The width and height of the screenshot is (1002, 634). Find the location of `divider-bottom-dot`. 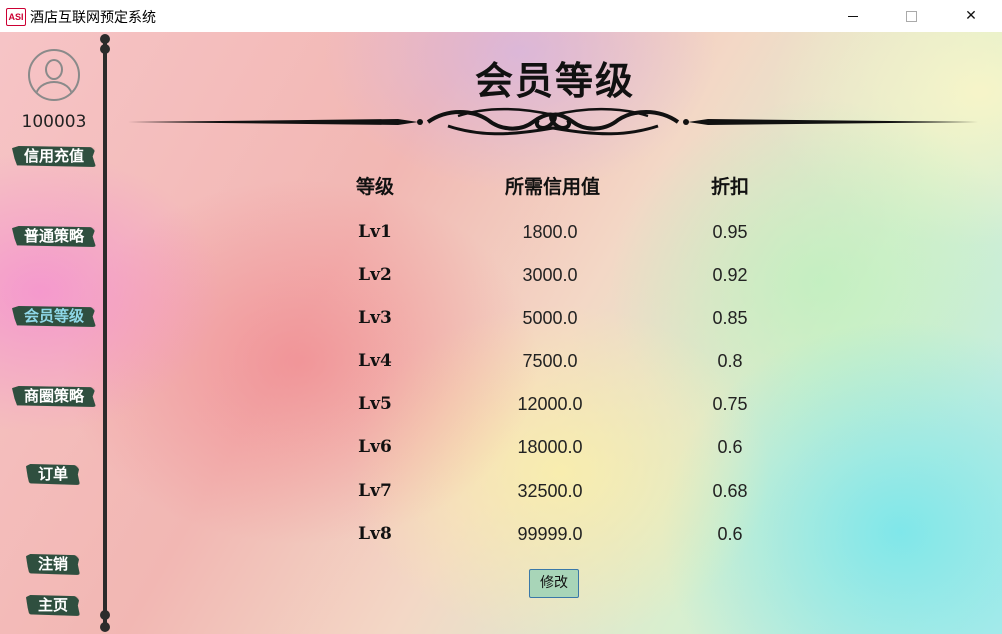

divider-bottom-dot is located at coordinates (105, 615).